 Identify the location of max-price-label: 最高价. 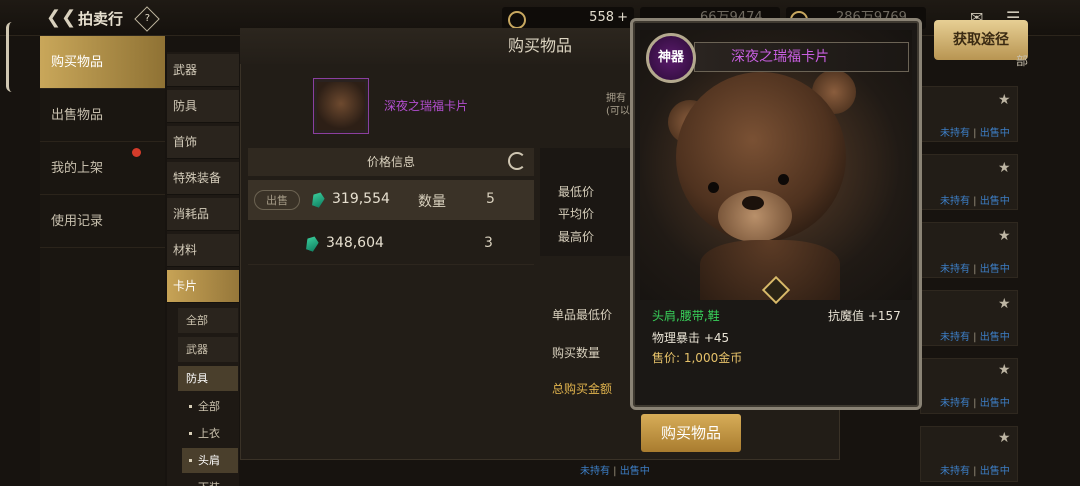
(576, 237).